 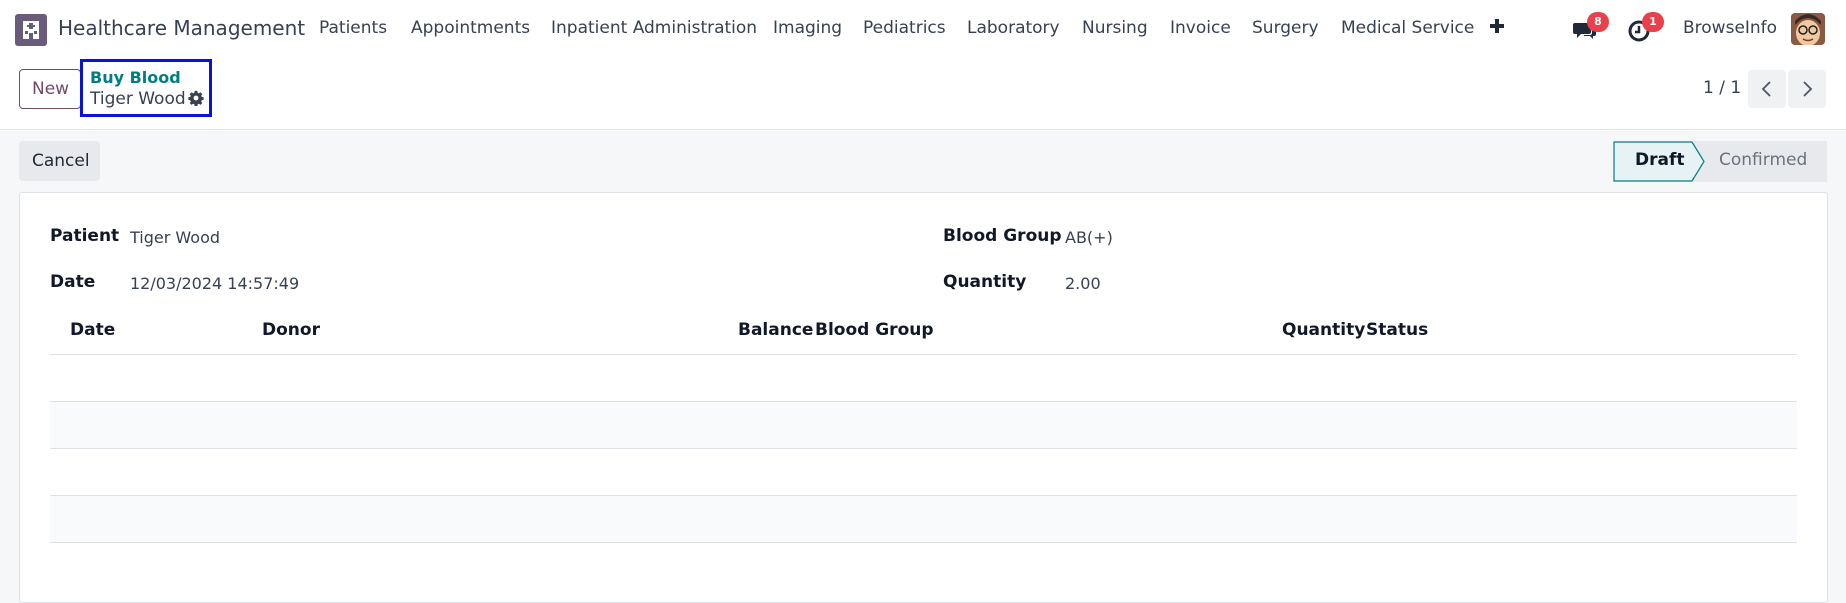 I want to click on date-field: 12/03/2024 14:57:49, so click(x=214, y=283).